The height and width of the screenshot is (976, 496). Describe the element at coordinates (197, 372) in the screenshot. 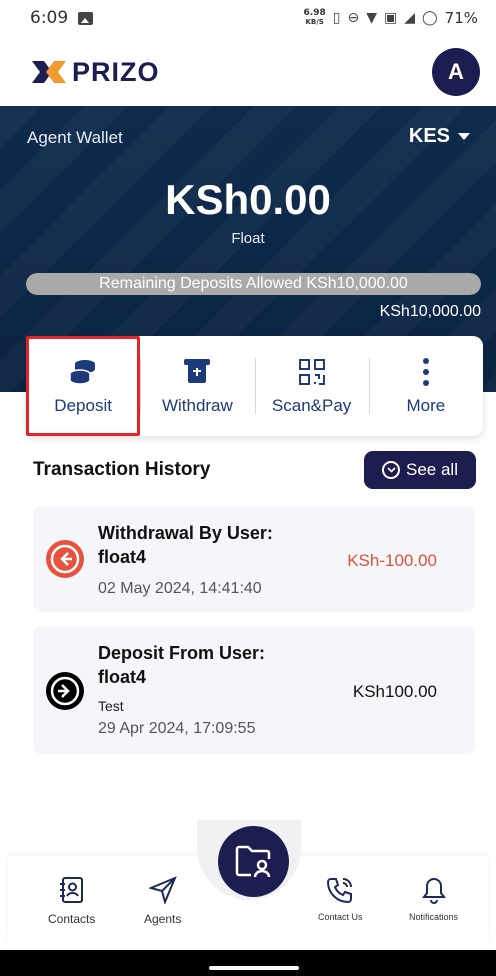

I see `atm-withdraw-icon` at that location.